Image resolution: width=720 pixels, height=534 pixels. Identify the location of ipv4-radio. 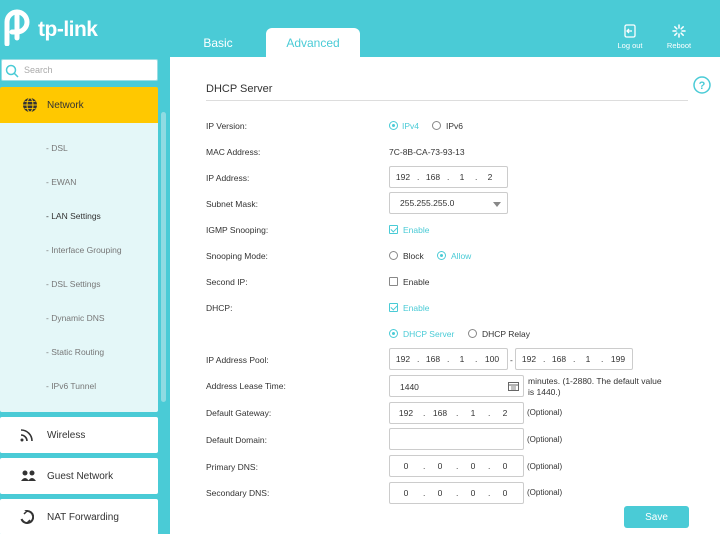
(393, 125).